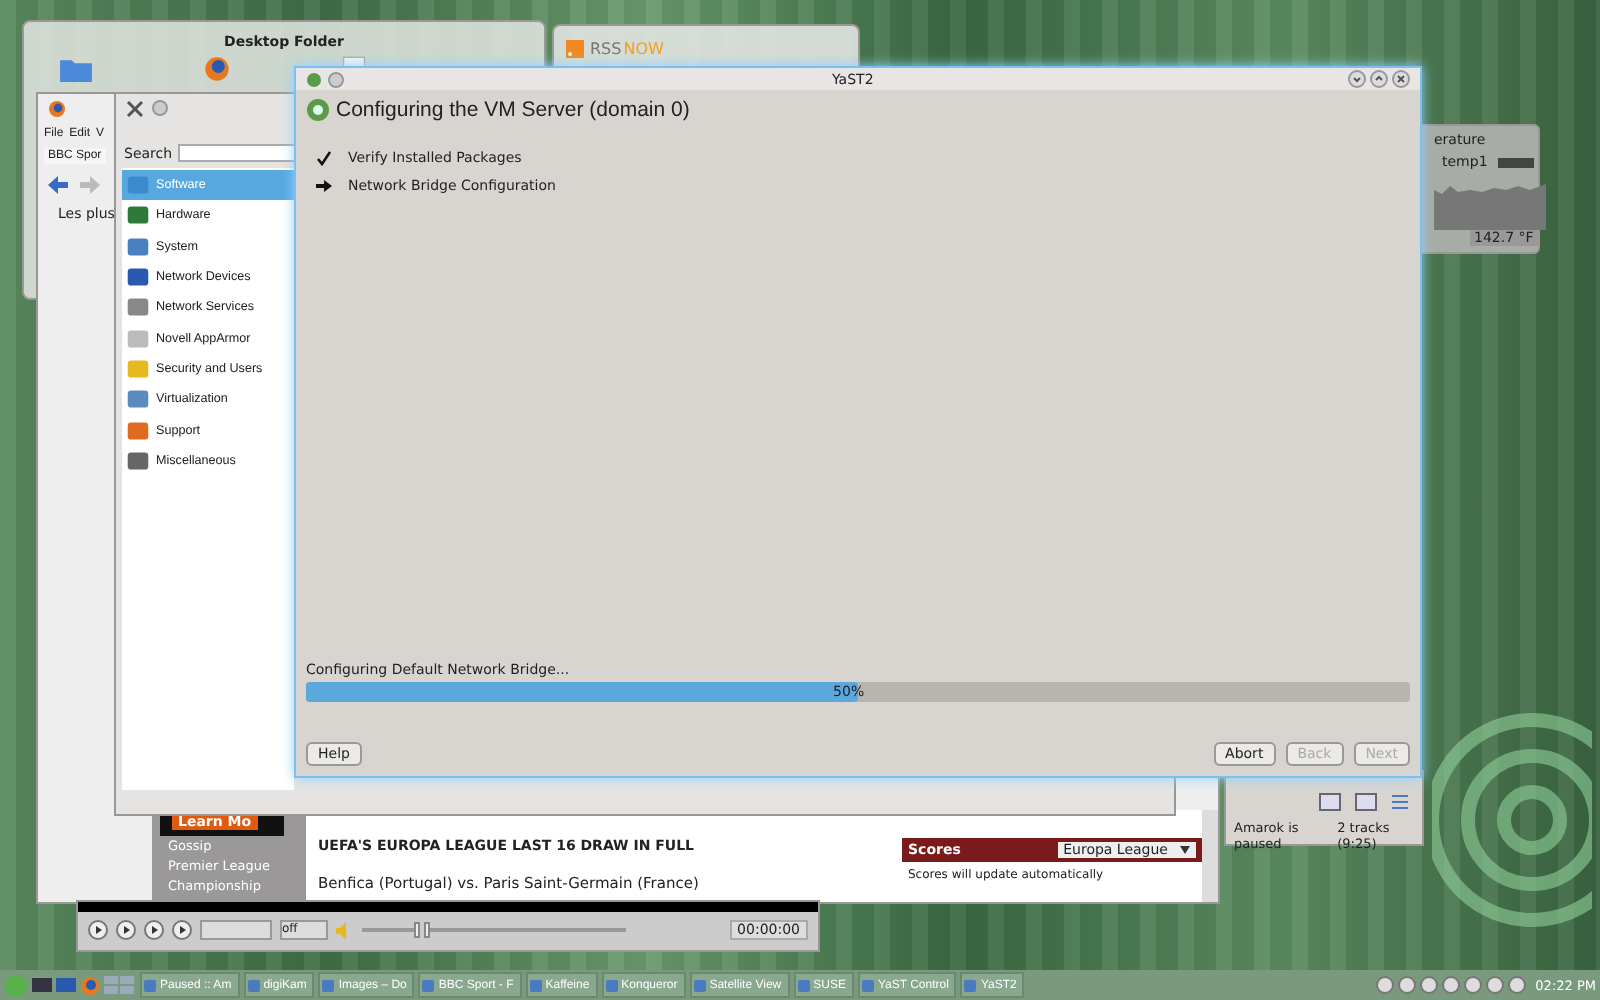  I want to click on rss-logo-text: RSS, so click(606, 49).